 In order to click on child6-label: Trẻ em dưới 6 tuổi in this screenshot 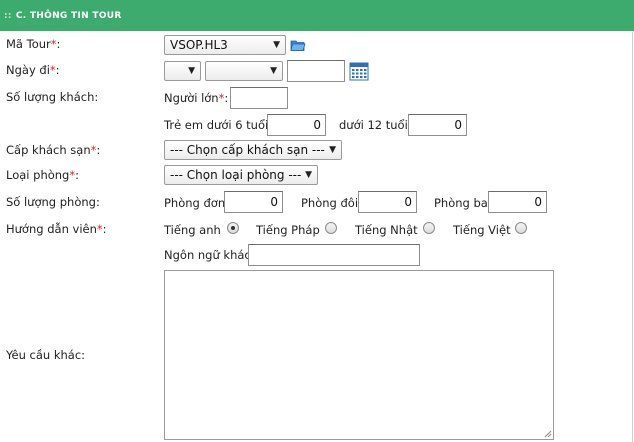, I will do `click(216, 125)`.